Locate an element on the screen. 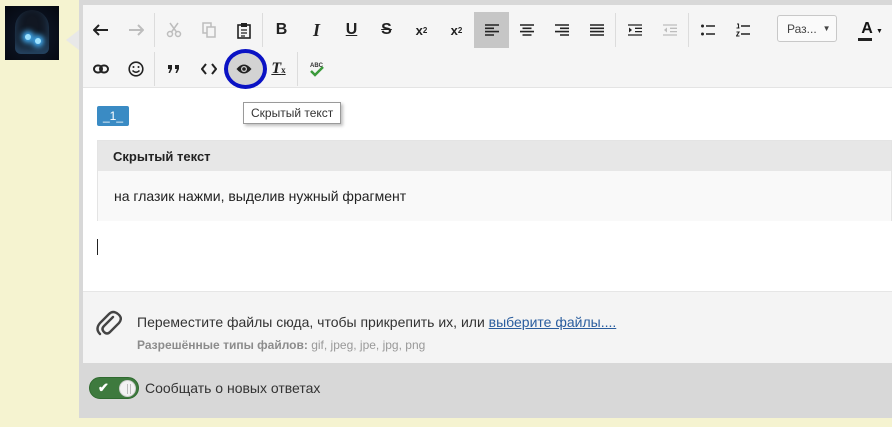 The width and height of the screenshot is (892, 427). spellcheck-icon: ABC is located at coordinates (317, 70).